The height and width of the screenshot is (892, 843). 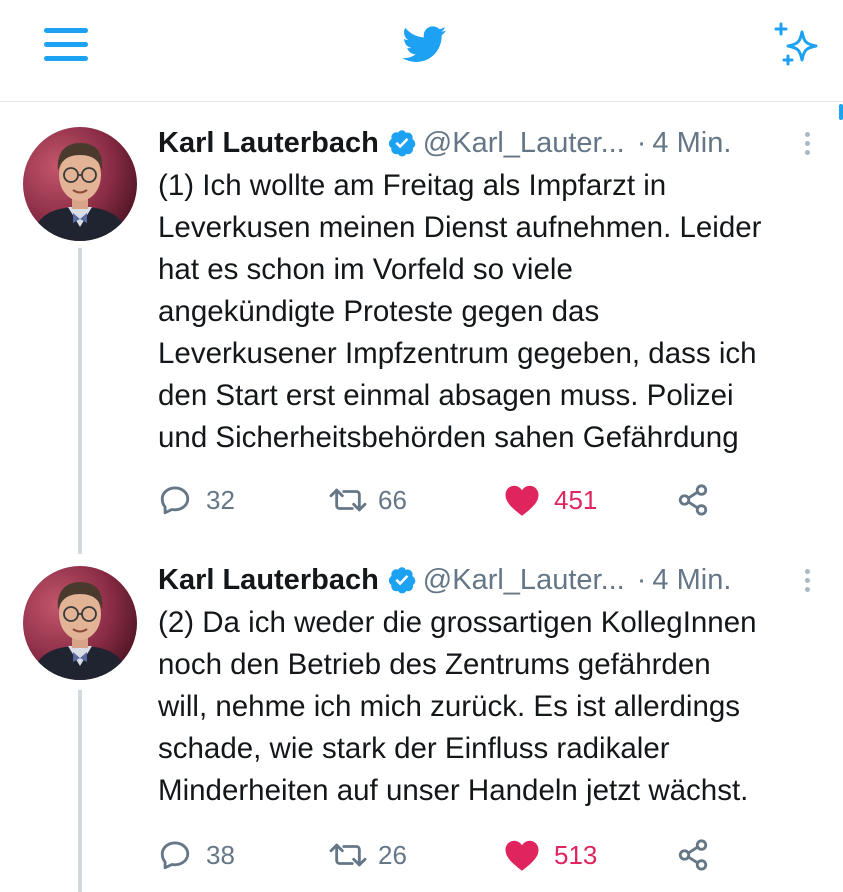 I want to click on reply-count: 32, so click(x=220, y=499).